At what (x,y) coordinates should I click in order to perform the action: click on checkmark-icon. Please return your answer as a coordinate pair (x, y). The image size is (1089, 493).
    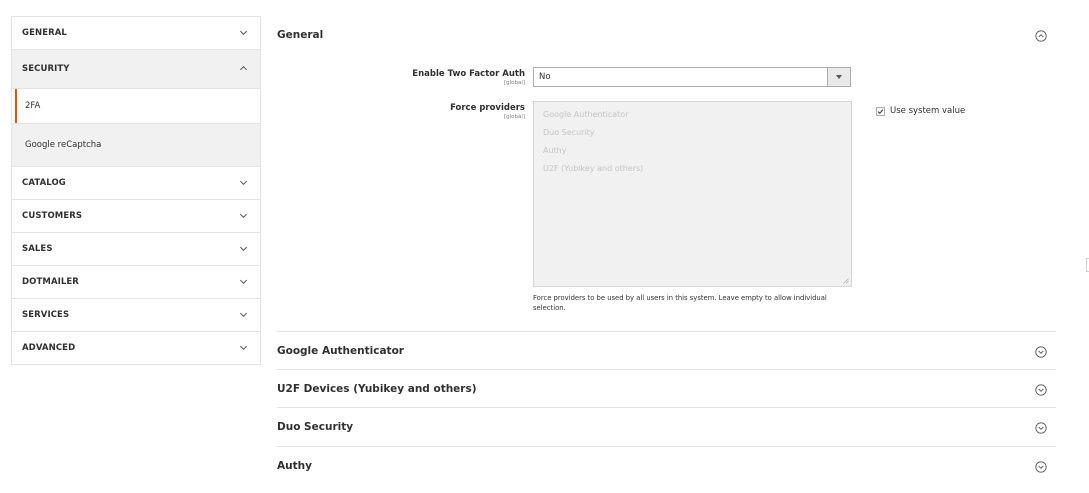
    Looking at the image, I should click on (880, 111).